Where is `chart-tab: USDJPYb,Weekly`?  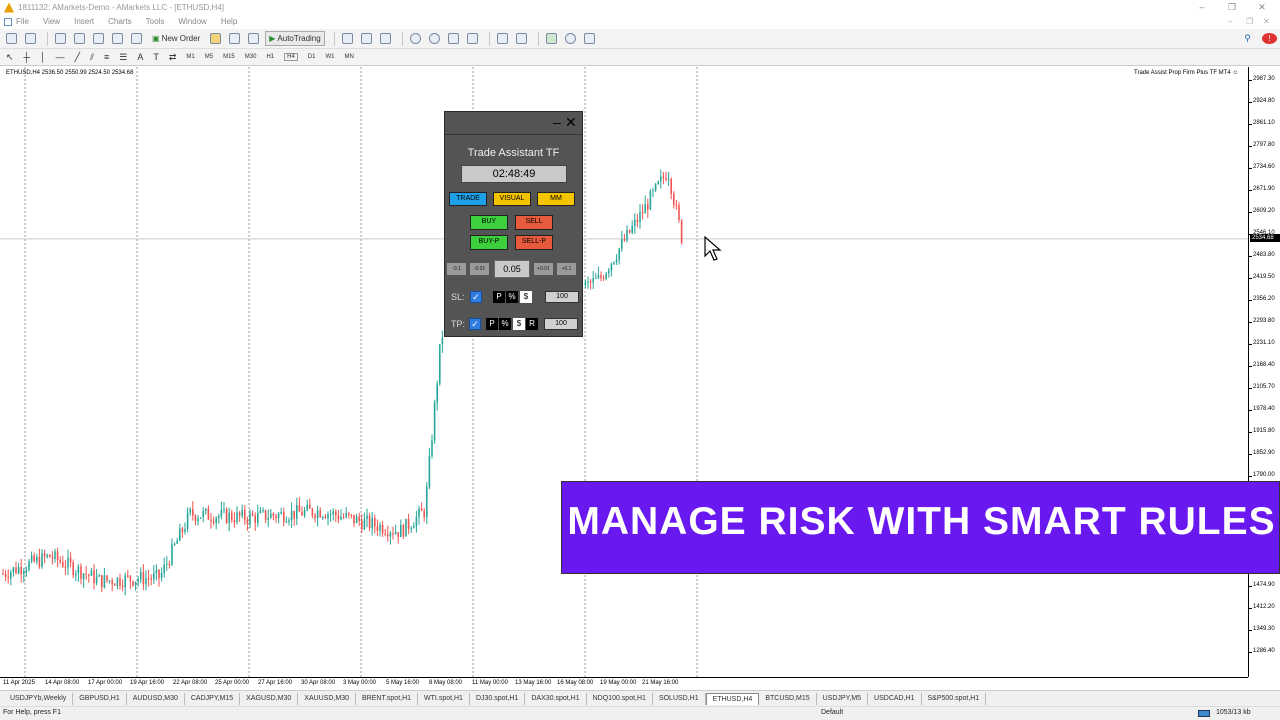 chart-tab: USDJPYb,Weekly is located at coordinates (39, 698).